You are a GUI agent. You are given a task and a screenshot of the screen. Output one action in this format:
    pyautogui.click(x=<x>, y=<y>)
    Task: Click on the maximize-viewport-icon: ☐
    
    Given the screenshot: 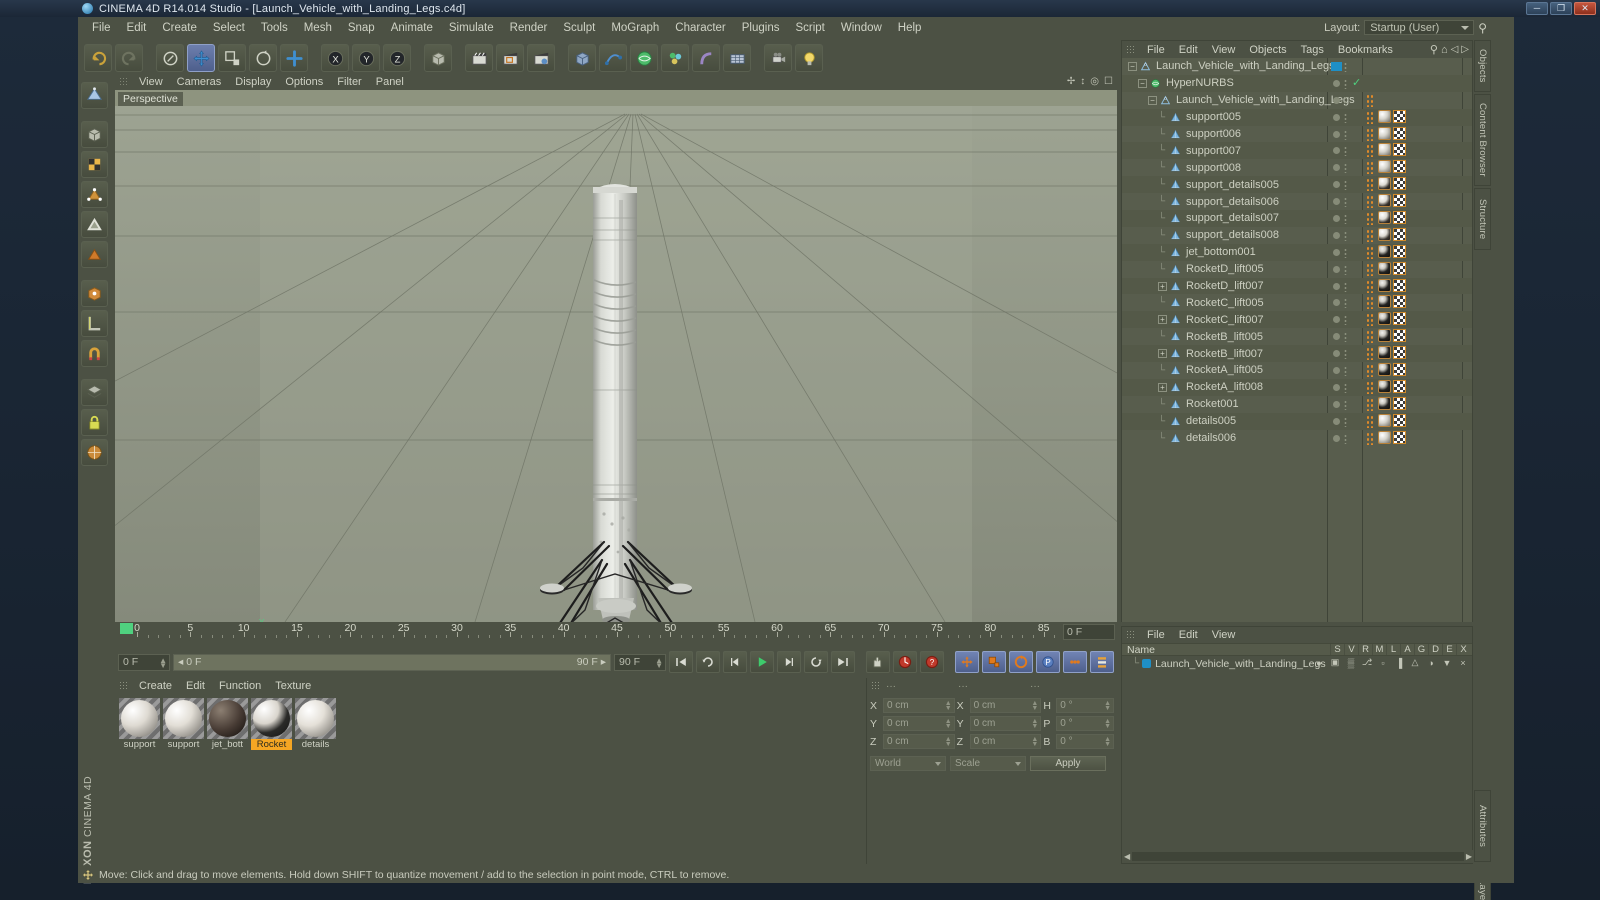 What is the action you would take?
    pyautogui.click(x=1108, y=81)
    